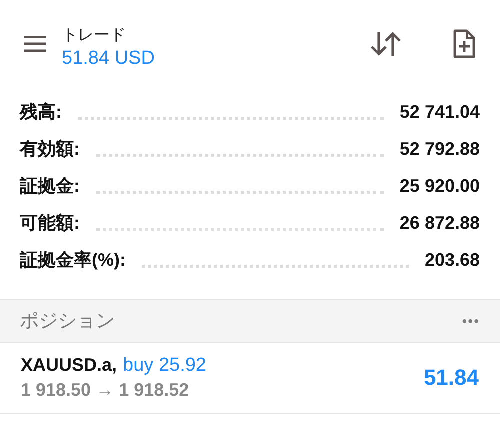  Describe the element at coordinates (440, 186) in the screenshot. I see `summary-value: 25 920.00` at that location.